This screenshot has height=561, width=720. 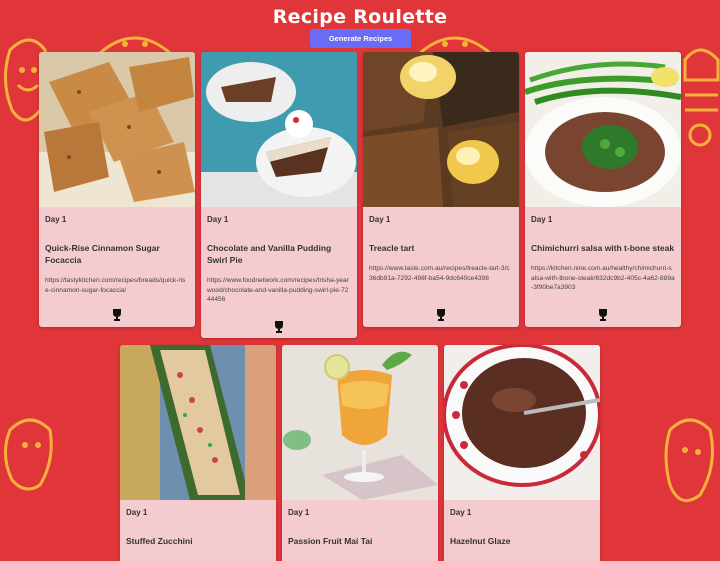 I want to click on recipe-card: Day 1 Passion Fruit Mai Tai, so click(x=360, y=453).